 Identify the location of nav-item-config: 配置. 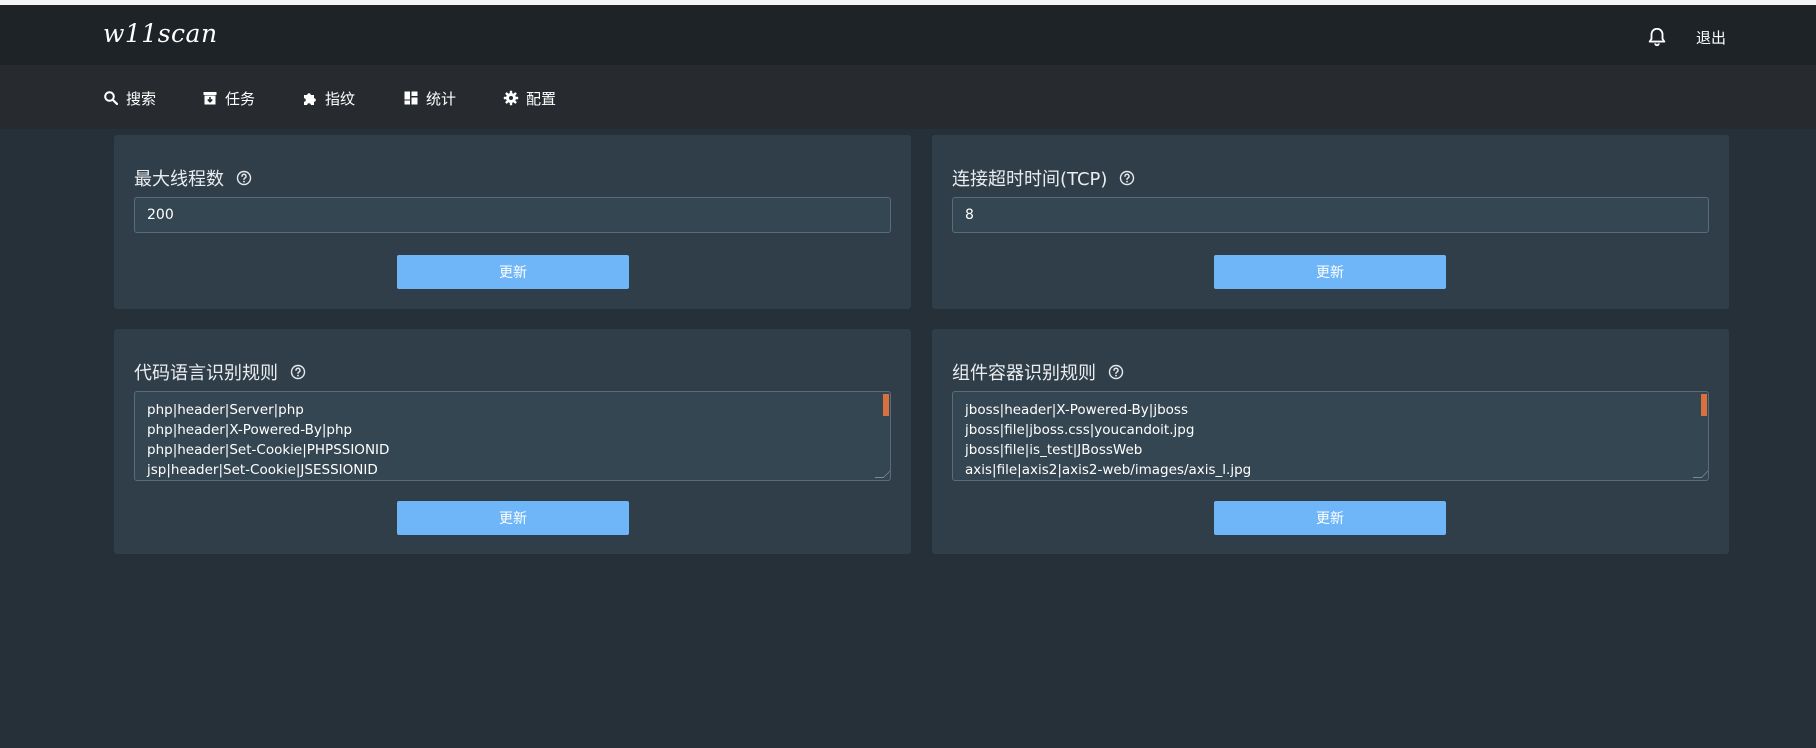
(529, 98).